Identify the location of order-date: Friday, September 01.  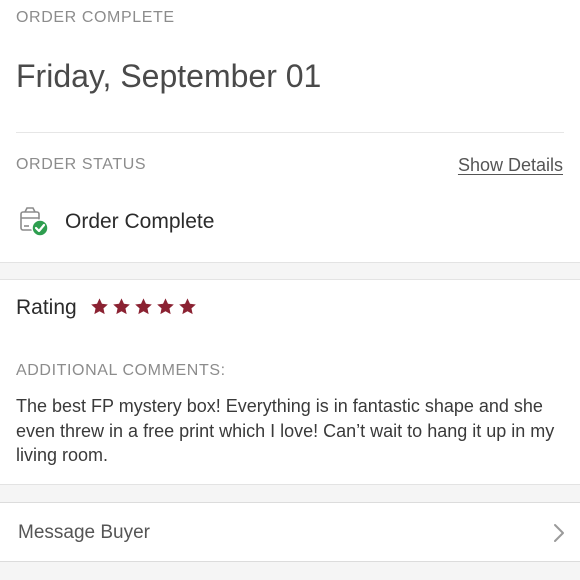
(169, 76).